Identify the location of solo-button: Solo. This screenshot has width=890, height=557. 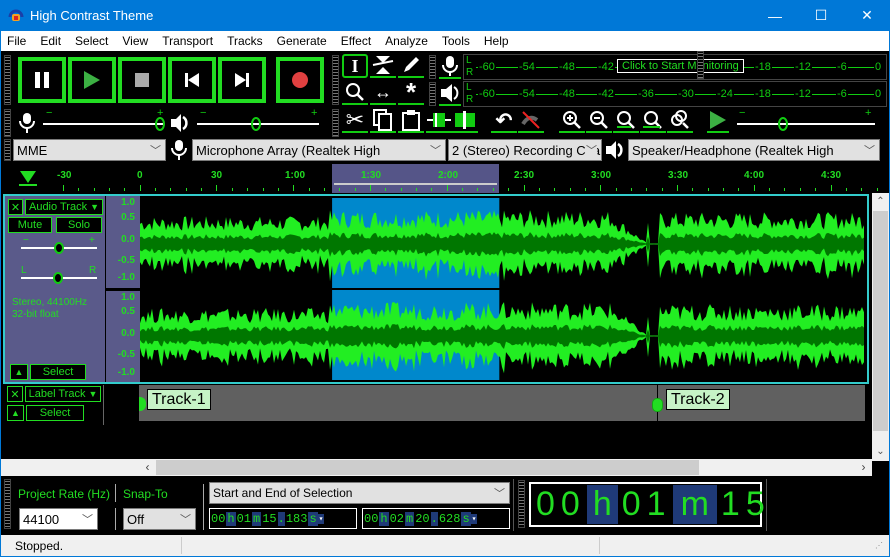
(79, 225).